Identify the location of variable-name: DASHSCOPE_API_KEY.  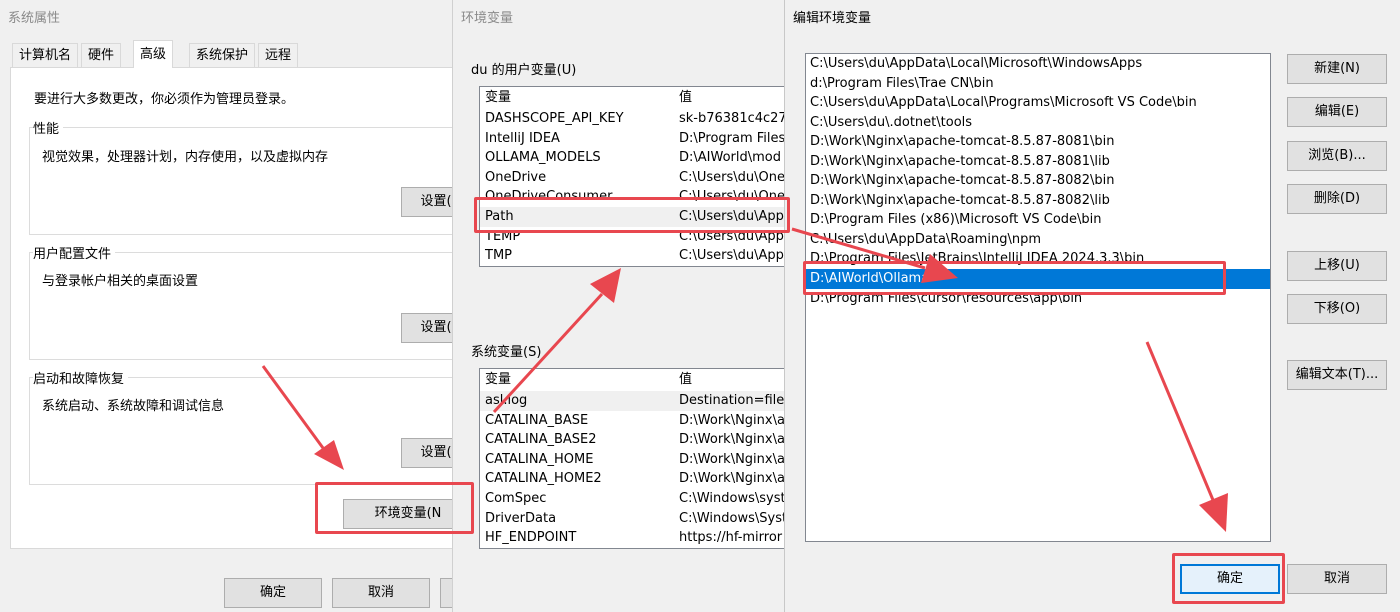
(554, 118).